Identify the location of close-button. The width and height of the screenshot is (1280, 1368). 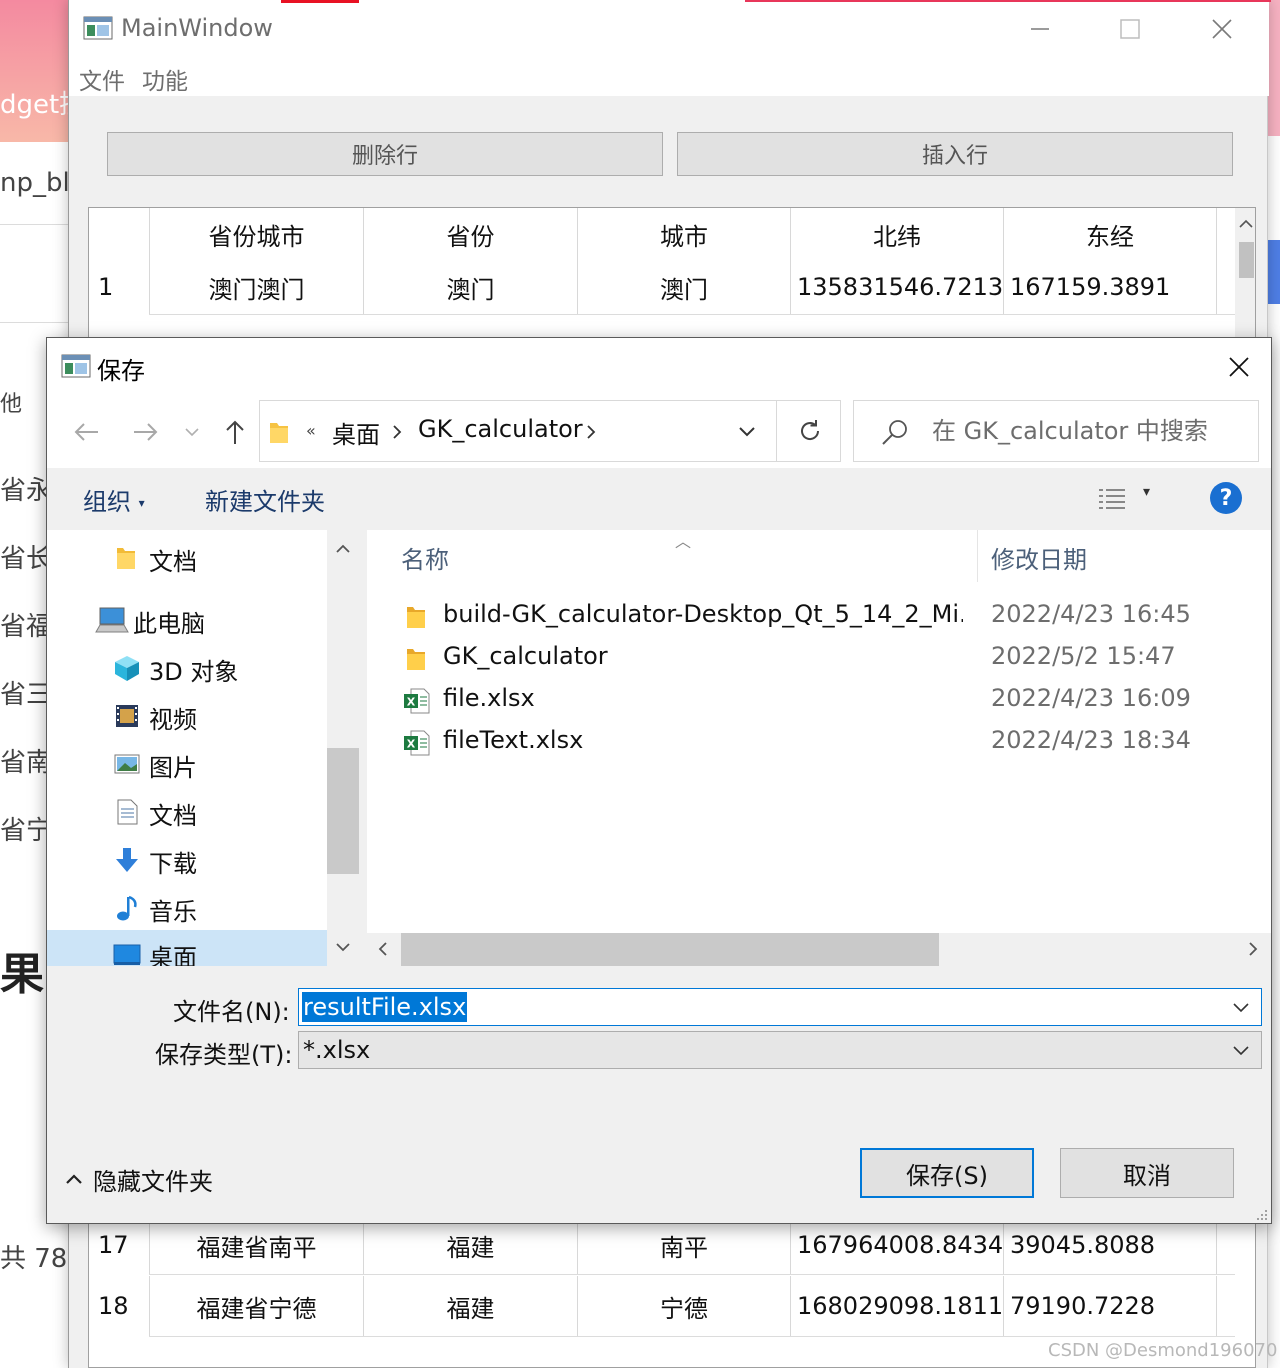
(1222, 29).